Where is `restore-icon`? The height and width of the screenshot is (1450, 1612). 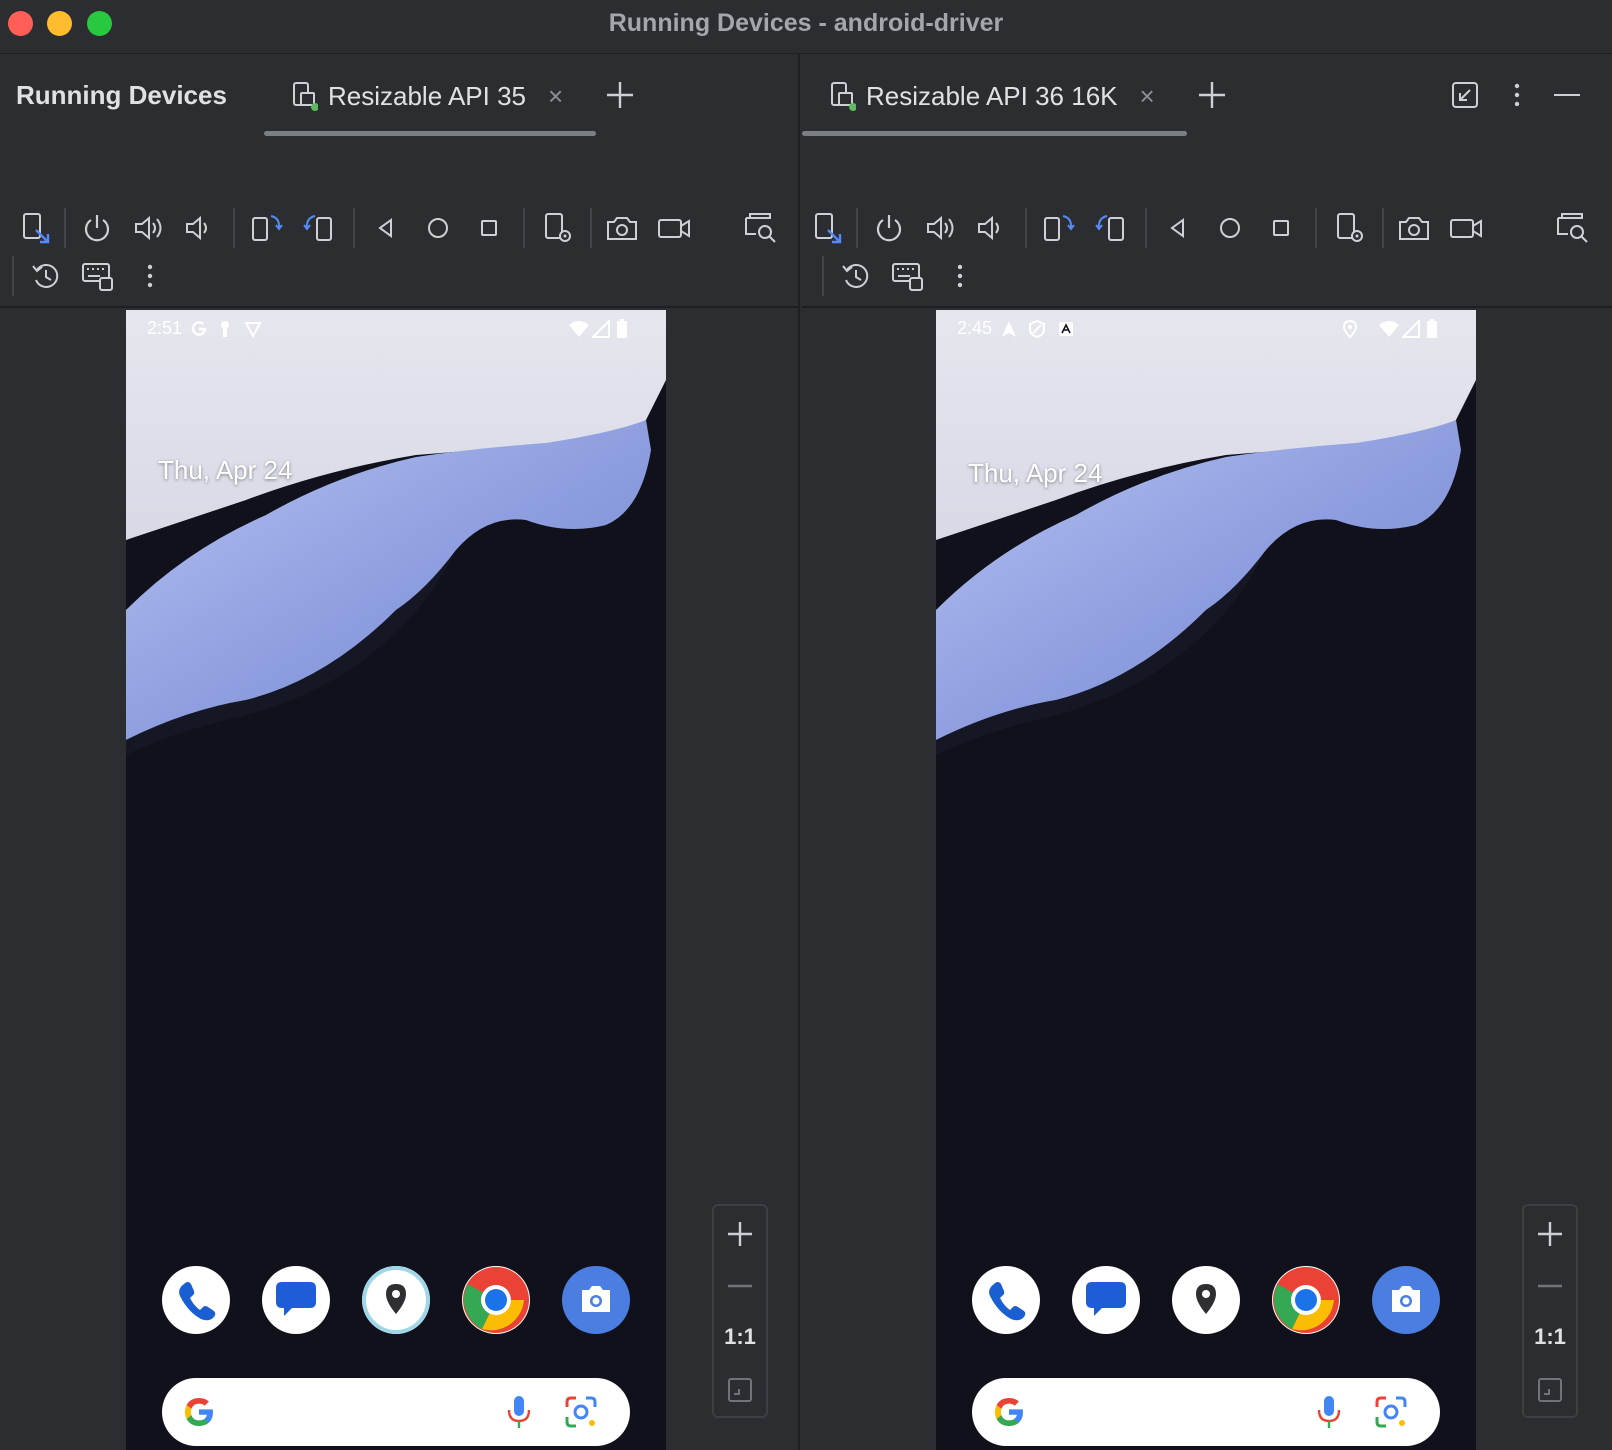
restore-icon is located at coordinates (1465, 95).